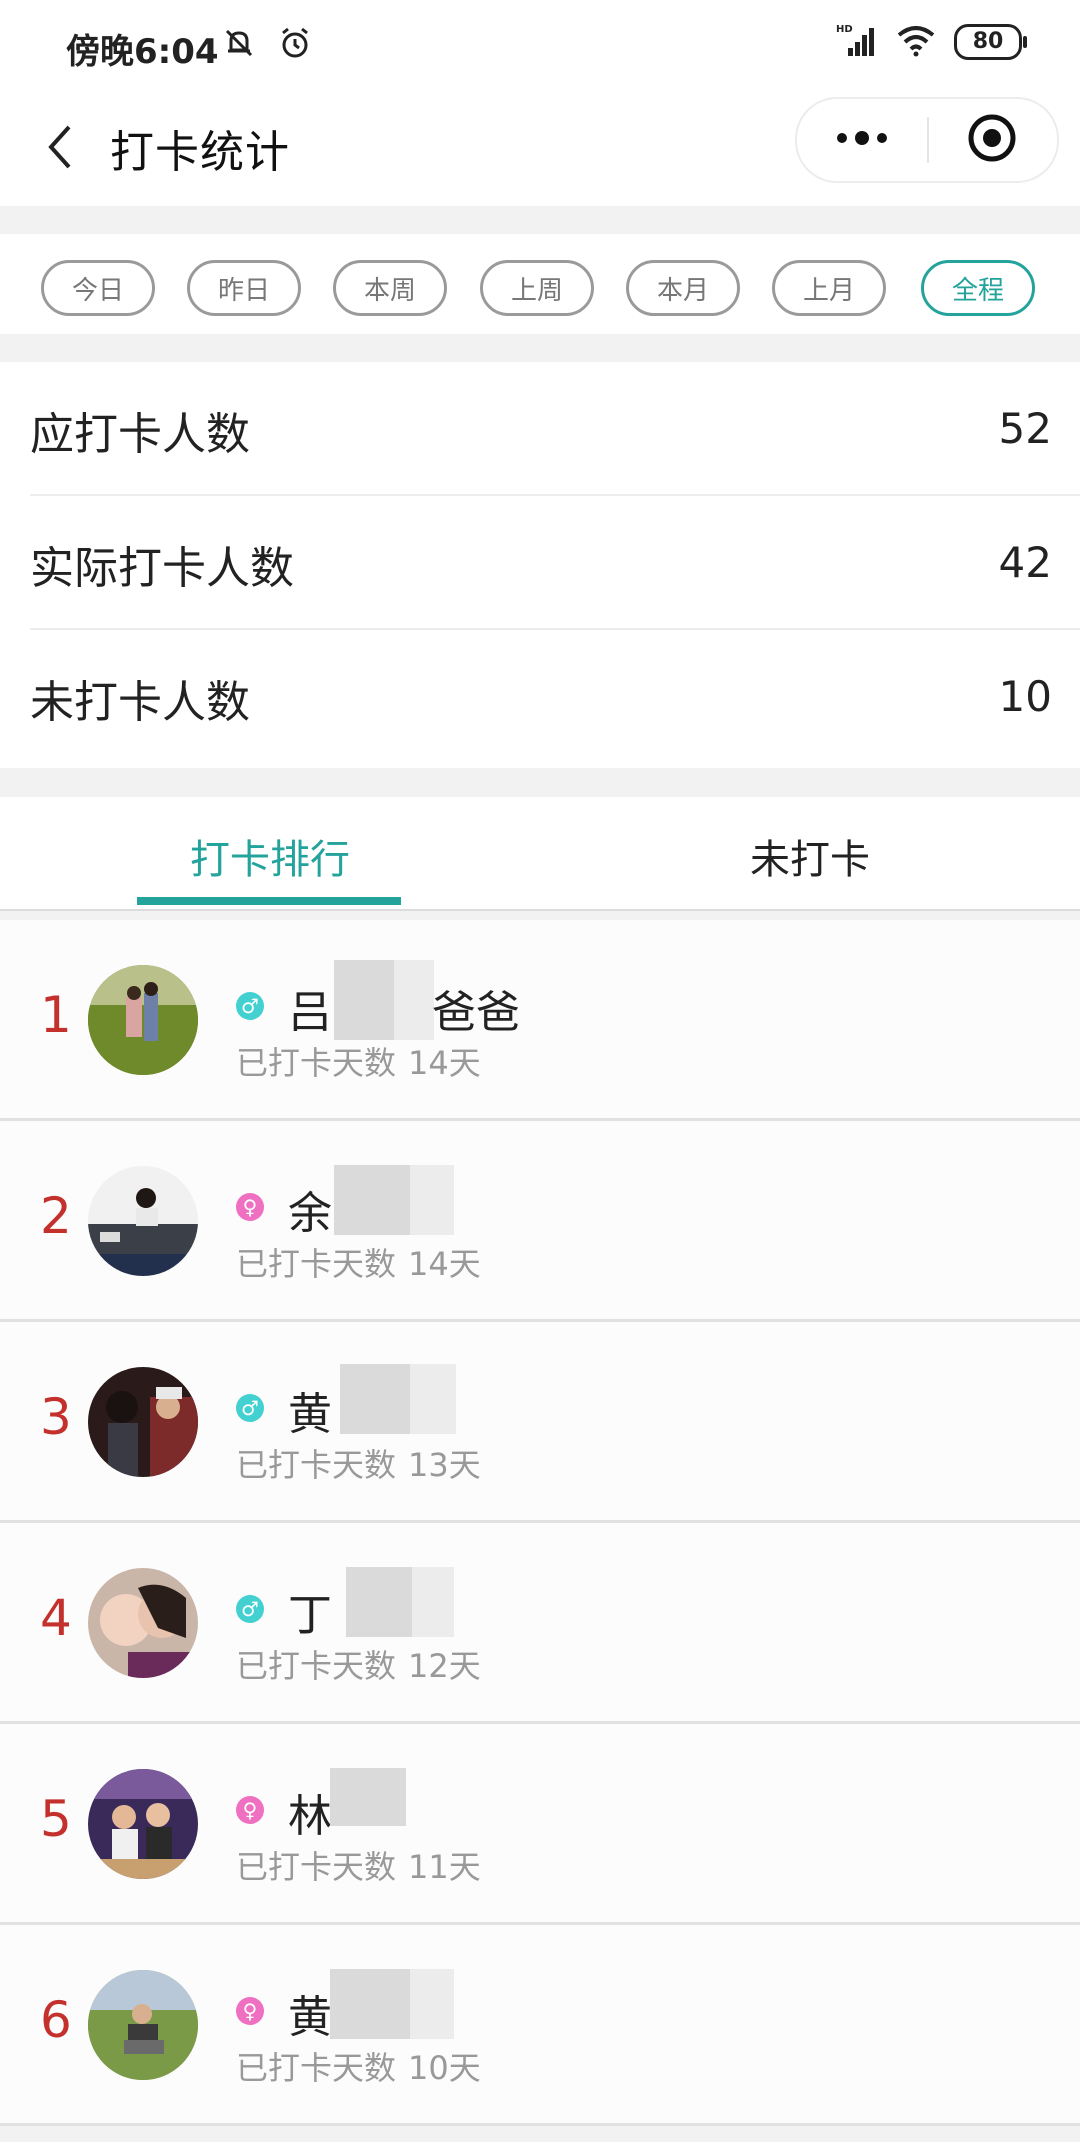 This screenshot has height=2142, width=1080. I want to click on close-miniprogram-button, so click(992, 140).